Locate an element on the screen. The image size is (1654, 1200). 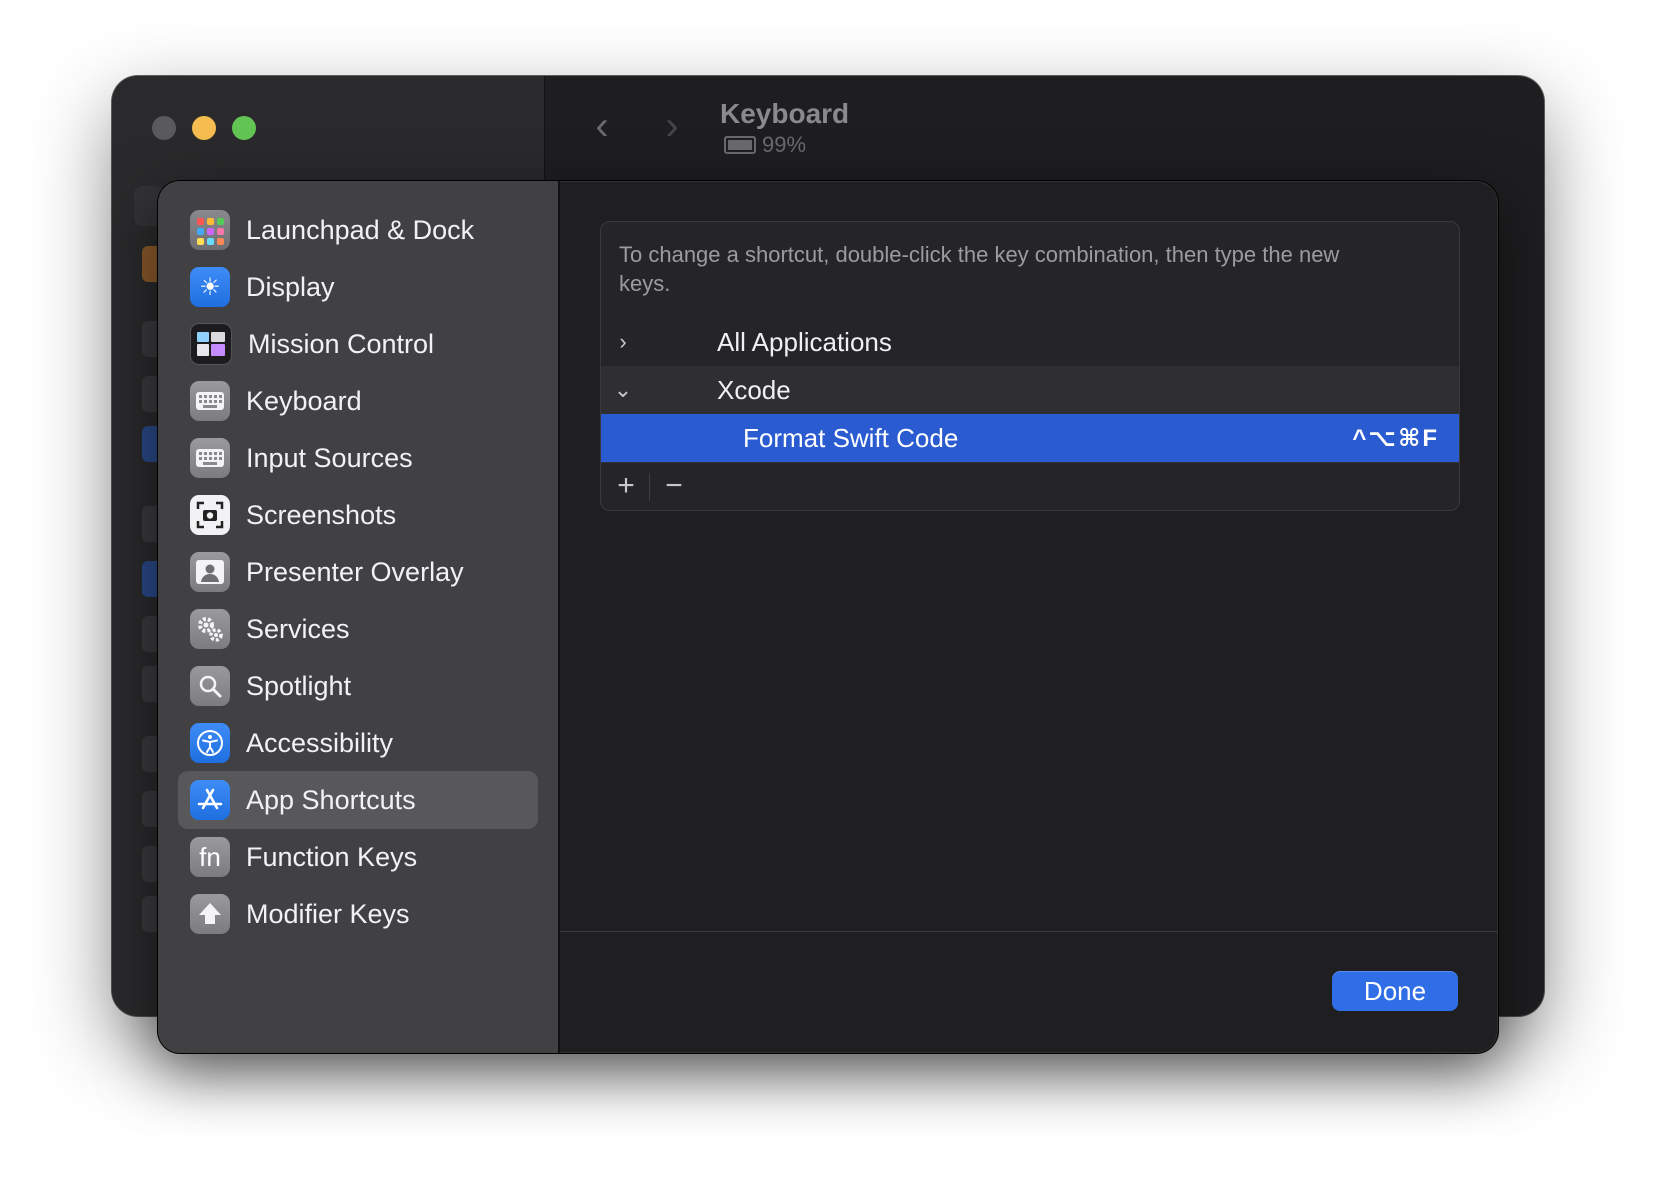
footer-divider is located at coordinates (1029, 931).